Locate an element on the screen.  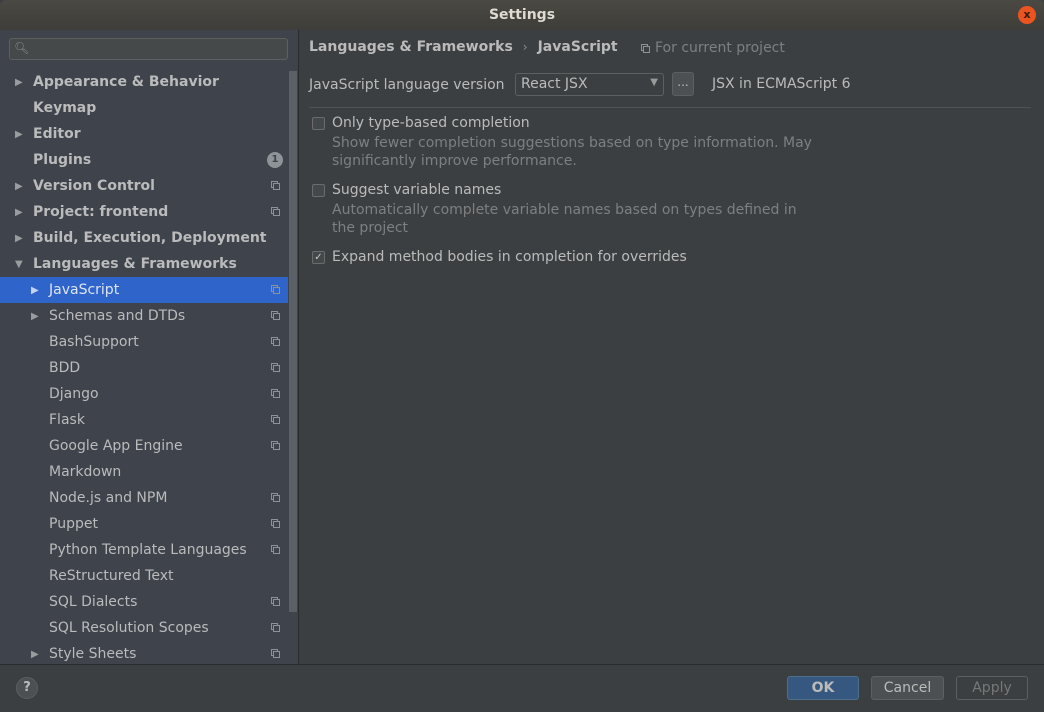
chevron-down-icon: ▼ is located at coordinates (654, 82).